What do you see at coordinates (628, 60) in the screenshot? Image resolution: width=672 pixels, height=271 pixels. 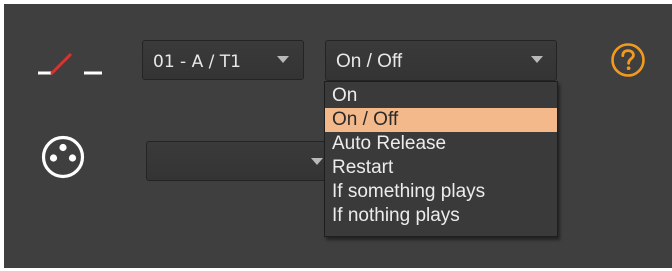 I see `help-icon` at bounding box center [628, 60].